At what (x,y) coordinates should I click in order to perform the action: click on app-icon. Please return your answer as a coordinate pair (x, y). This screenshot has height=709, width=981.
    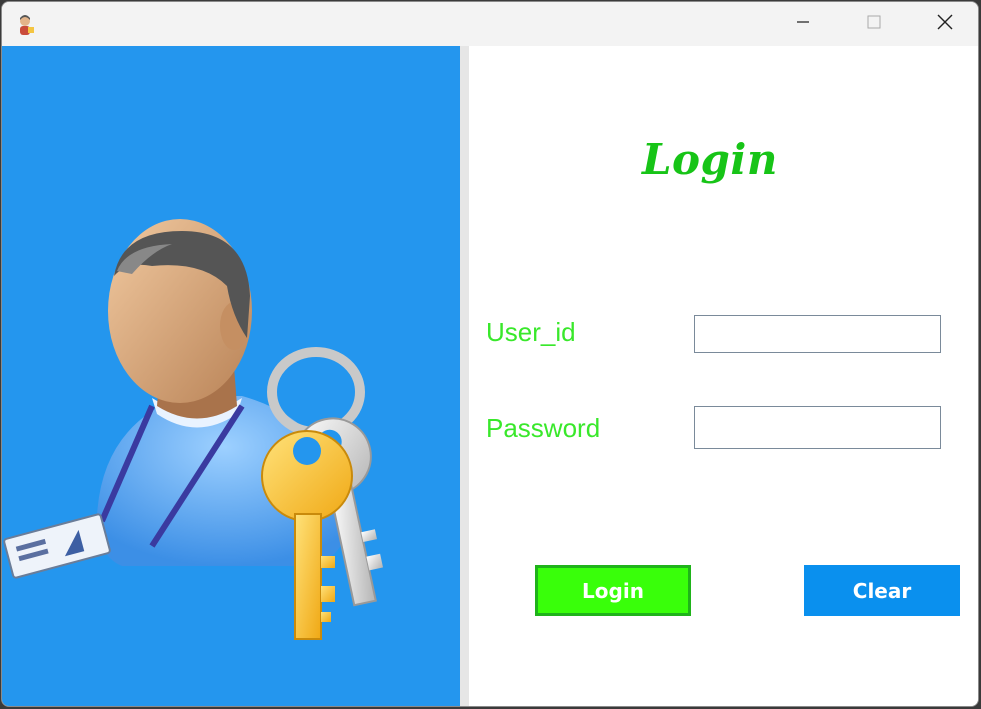
    Looking at the image, I should click on (25, 24).